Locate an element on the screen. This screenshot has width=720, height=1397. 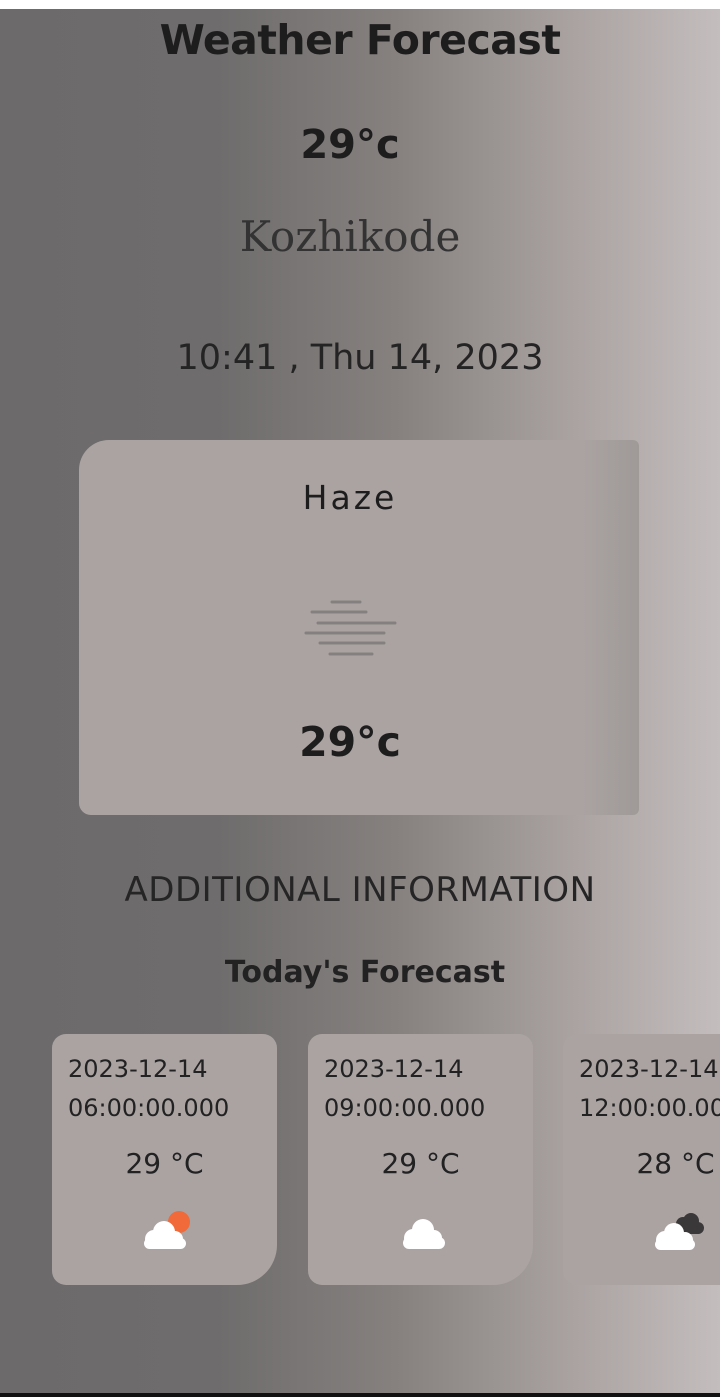
forecast-time: 06:00:00.000 is located at coordinates (149, 1108).